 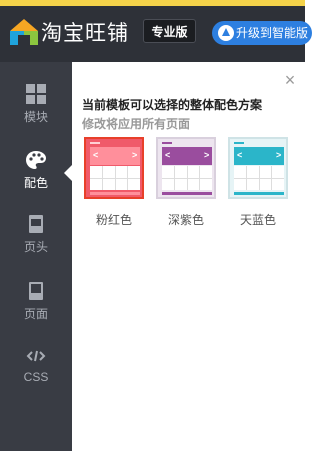 I want to click on page-icon, so click(x=36, y=291).